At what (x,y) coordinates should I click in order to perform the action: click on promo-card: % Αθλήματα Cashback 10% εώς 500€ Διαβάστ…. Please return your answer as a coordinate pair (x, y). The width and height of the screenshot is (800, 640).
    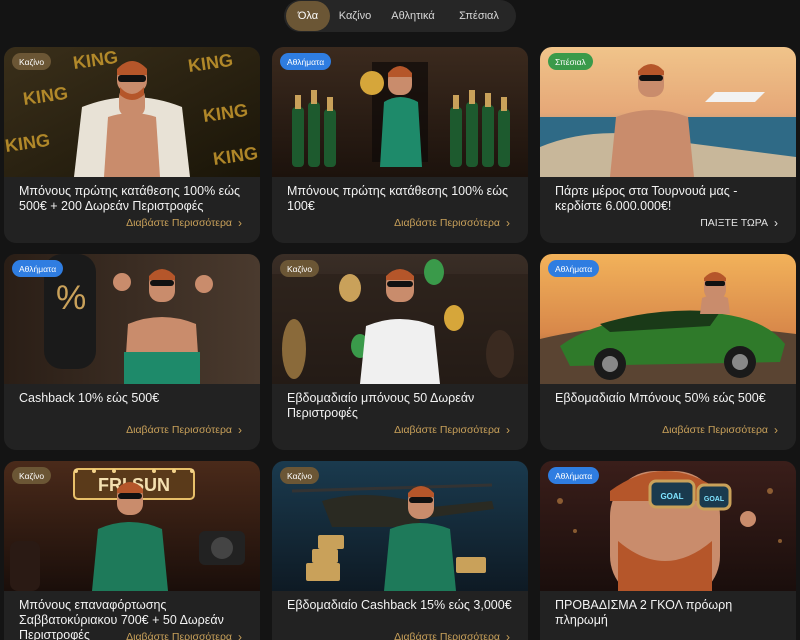
    Looking at the image, I should click on (132, 352).